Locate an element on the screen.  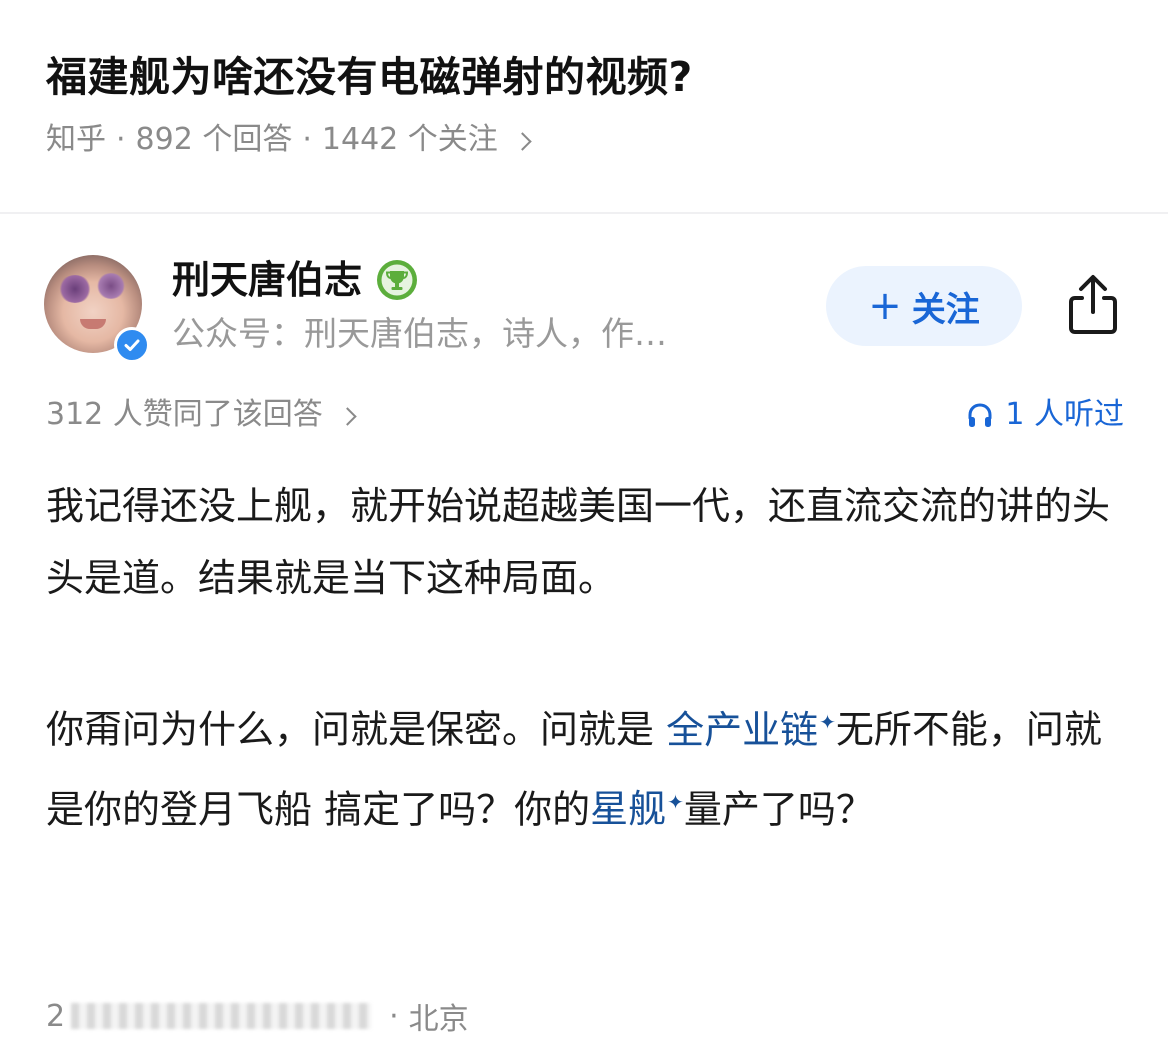
avatar is located at coordinates (97, 309).